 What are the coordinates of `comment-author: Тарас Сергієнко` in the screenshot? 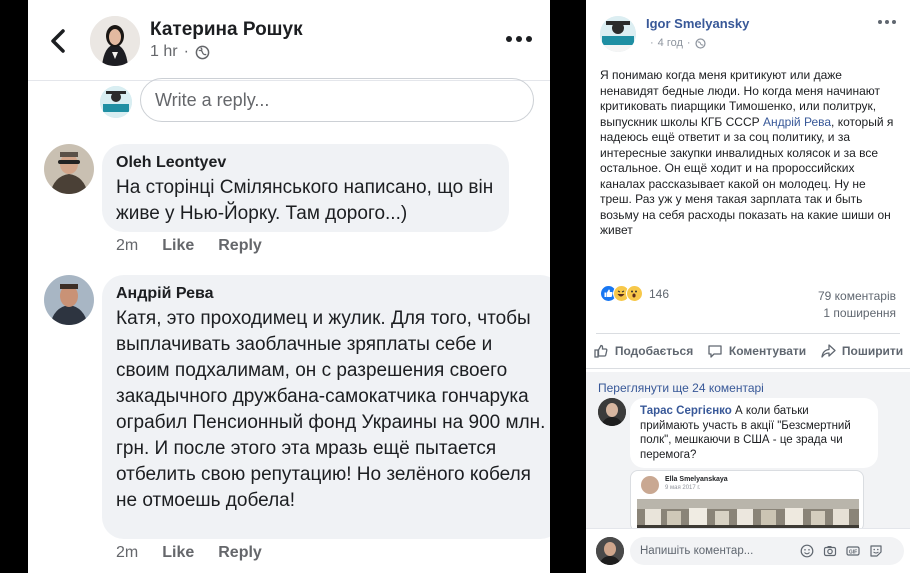 It's located at (686, 411).